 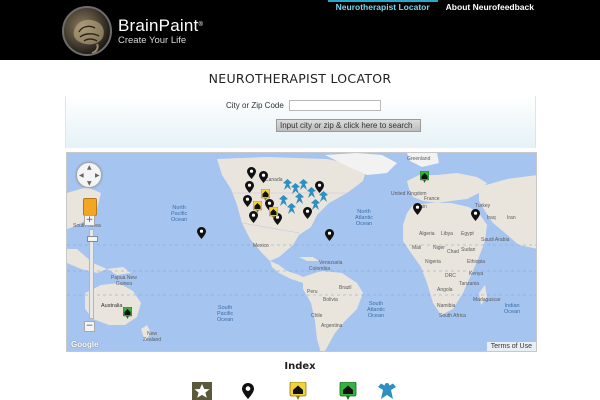 What do you see at coordinates (469, 284) in the screenshot?
I see `label-tanzania: Tanzania` at bounding box center [469, 284].